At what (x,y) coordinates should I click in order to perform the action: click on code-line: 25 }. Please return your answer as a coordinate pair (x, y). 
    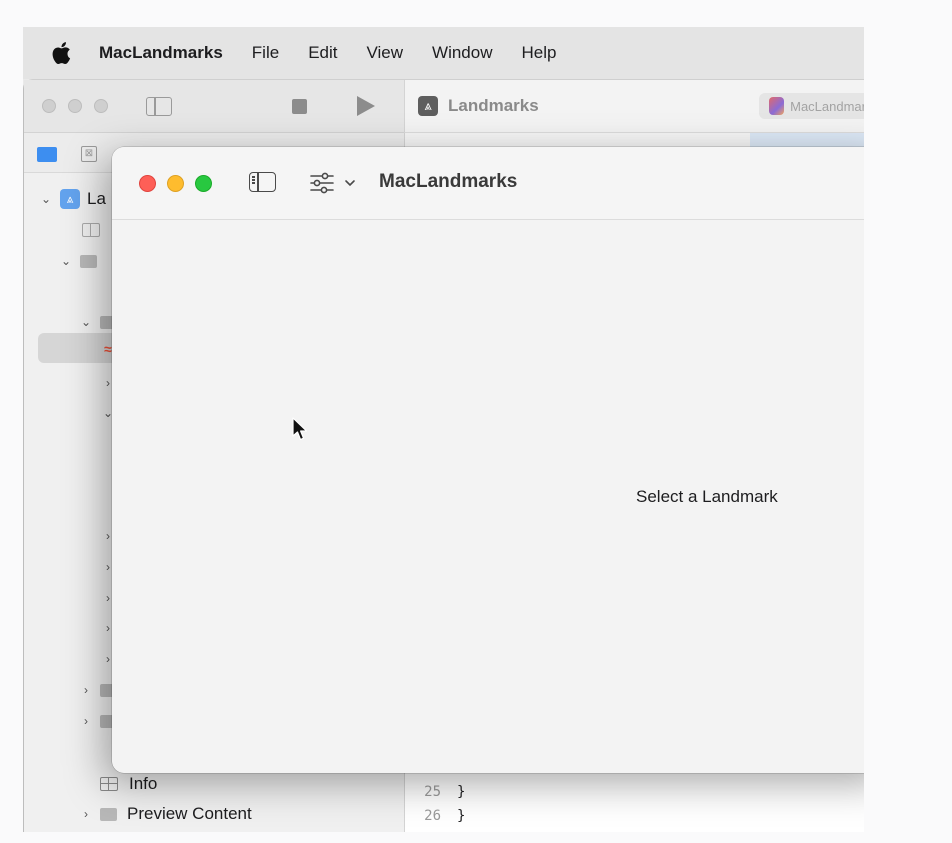
    Looking at the image, I should click on (435, 792).